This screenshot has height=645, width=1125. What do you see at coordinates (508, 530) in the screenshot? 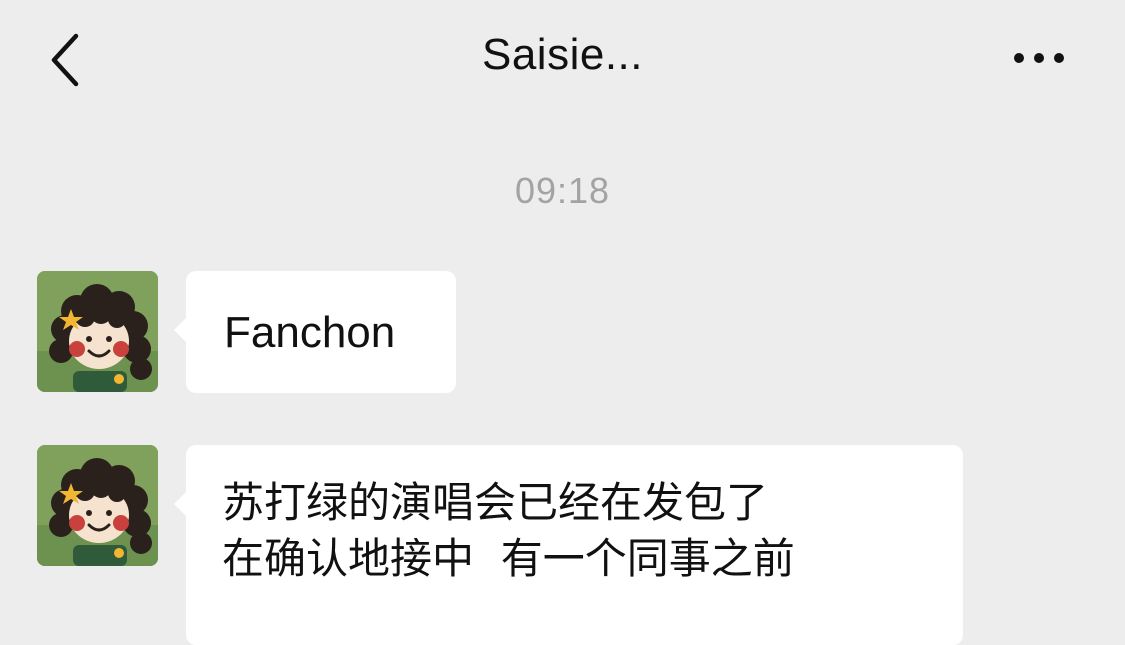
I see `message-text: 苏打绿的演唱会已经在发包了 在确认地接中 有一个同事之前` at bounding box center [508, 530].